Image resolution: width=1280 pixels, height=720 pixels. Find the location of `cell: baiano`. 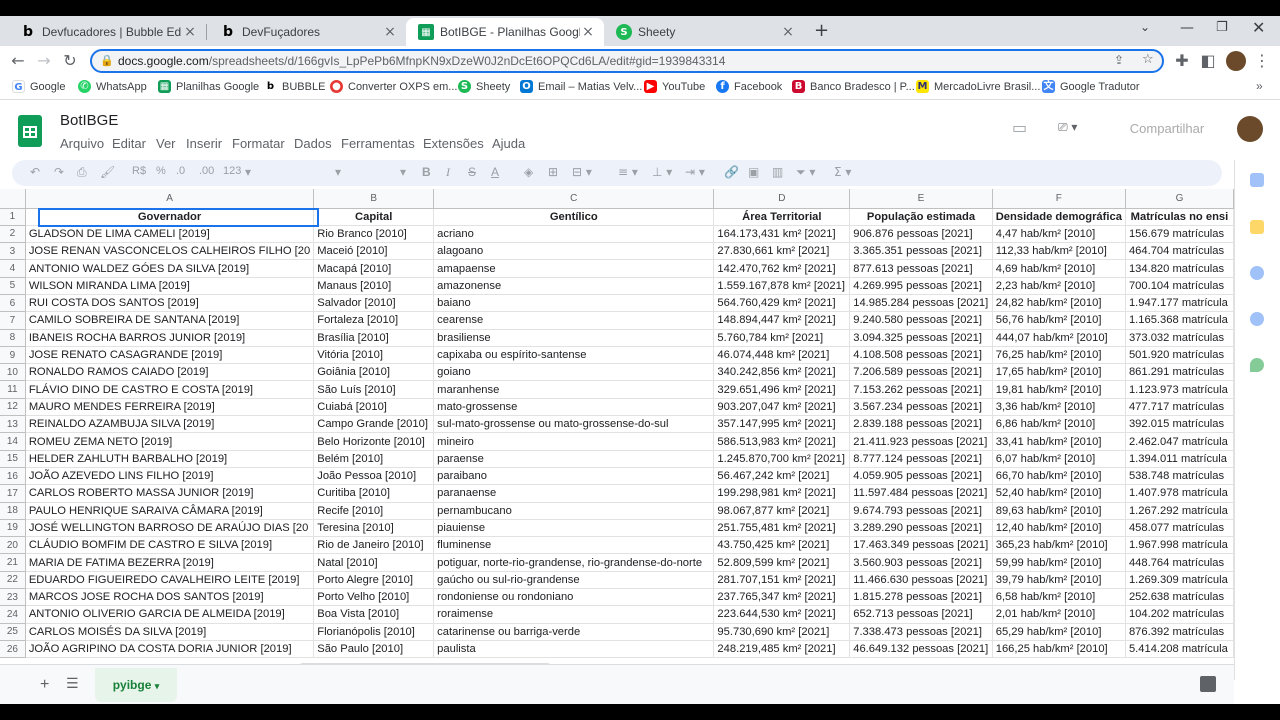

cell: baiano is located at coordinates (574, 303).